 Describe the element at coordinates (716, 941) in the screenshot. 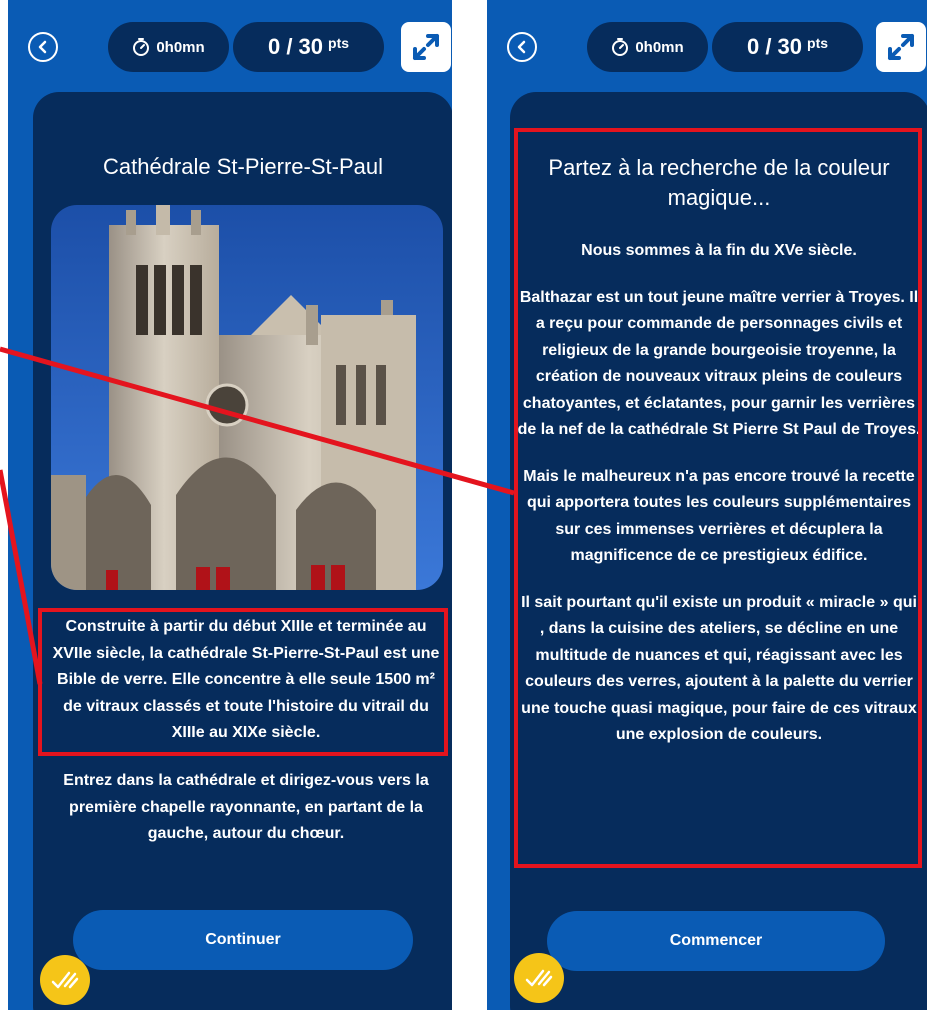

I see `start-button: Commencer` at that location.